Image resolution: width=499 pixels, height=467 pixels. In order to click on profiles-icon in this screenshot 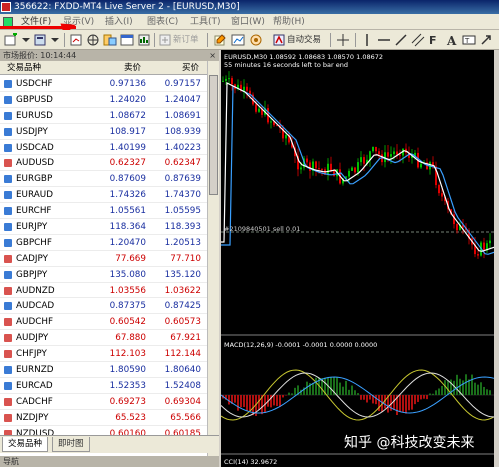, I will do `click(40, 40)`.